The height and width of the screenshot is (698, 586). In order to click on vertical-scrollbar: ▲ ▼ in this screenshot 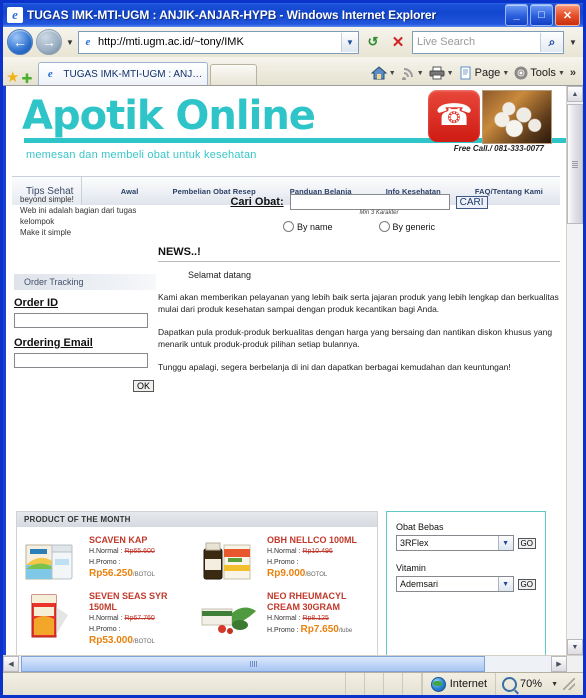, I will do `click(574, 370)`.